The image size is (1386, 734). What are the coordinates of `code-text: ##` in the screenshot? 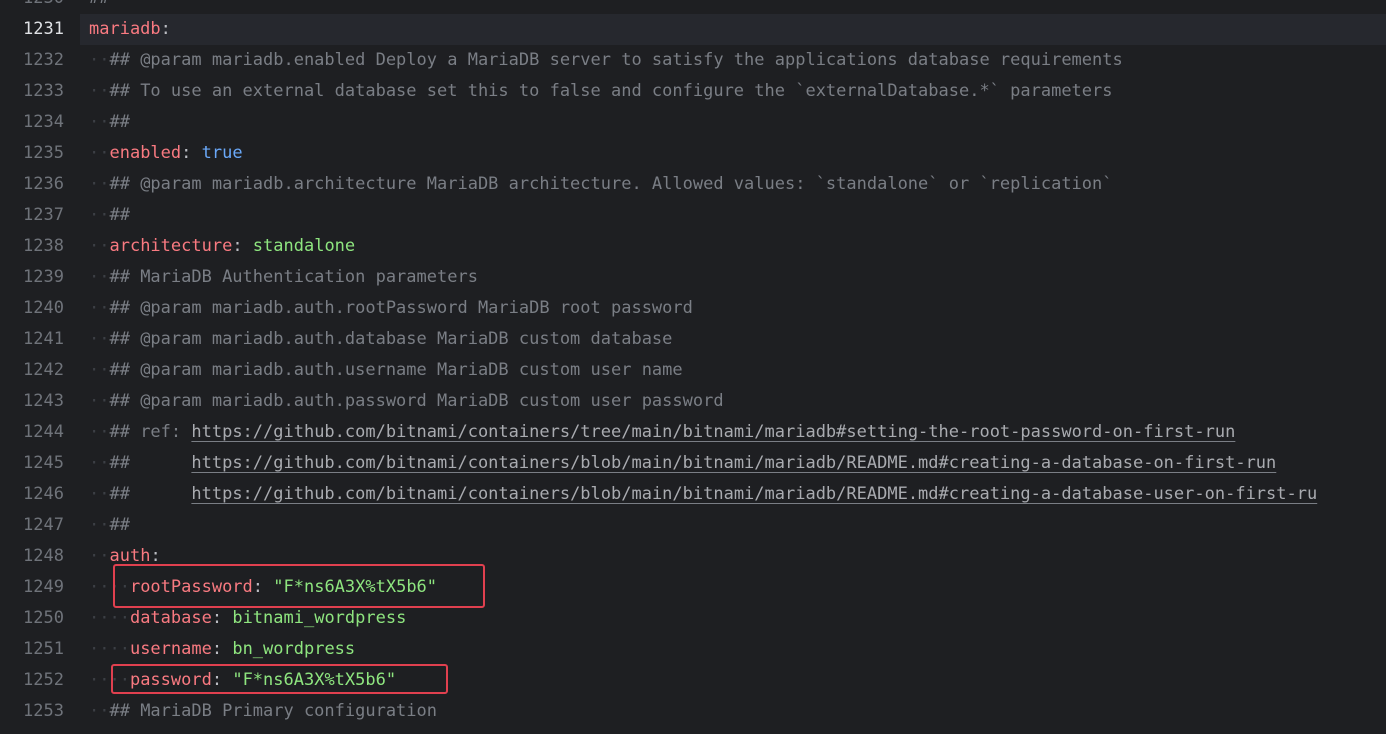 It's located at (99, 7).